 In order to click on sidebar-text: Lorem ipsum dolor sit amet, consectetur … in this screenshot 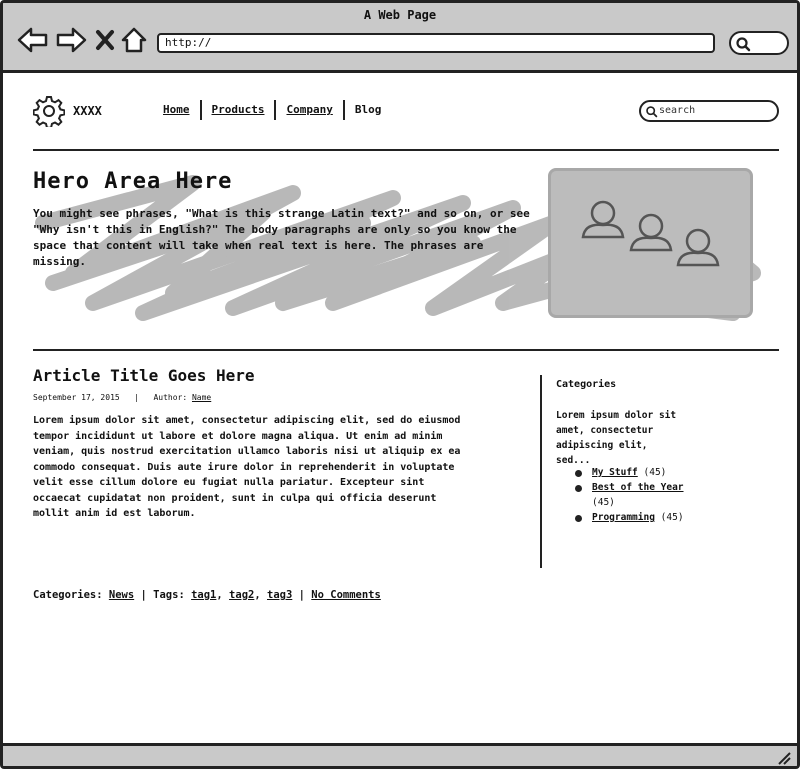, I will do `click(616, 438)`.